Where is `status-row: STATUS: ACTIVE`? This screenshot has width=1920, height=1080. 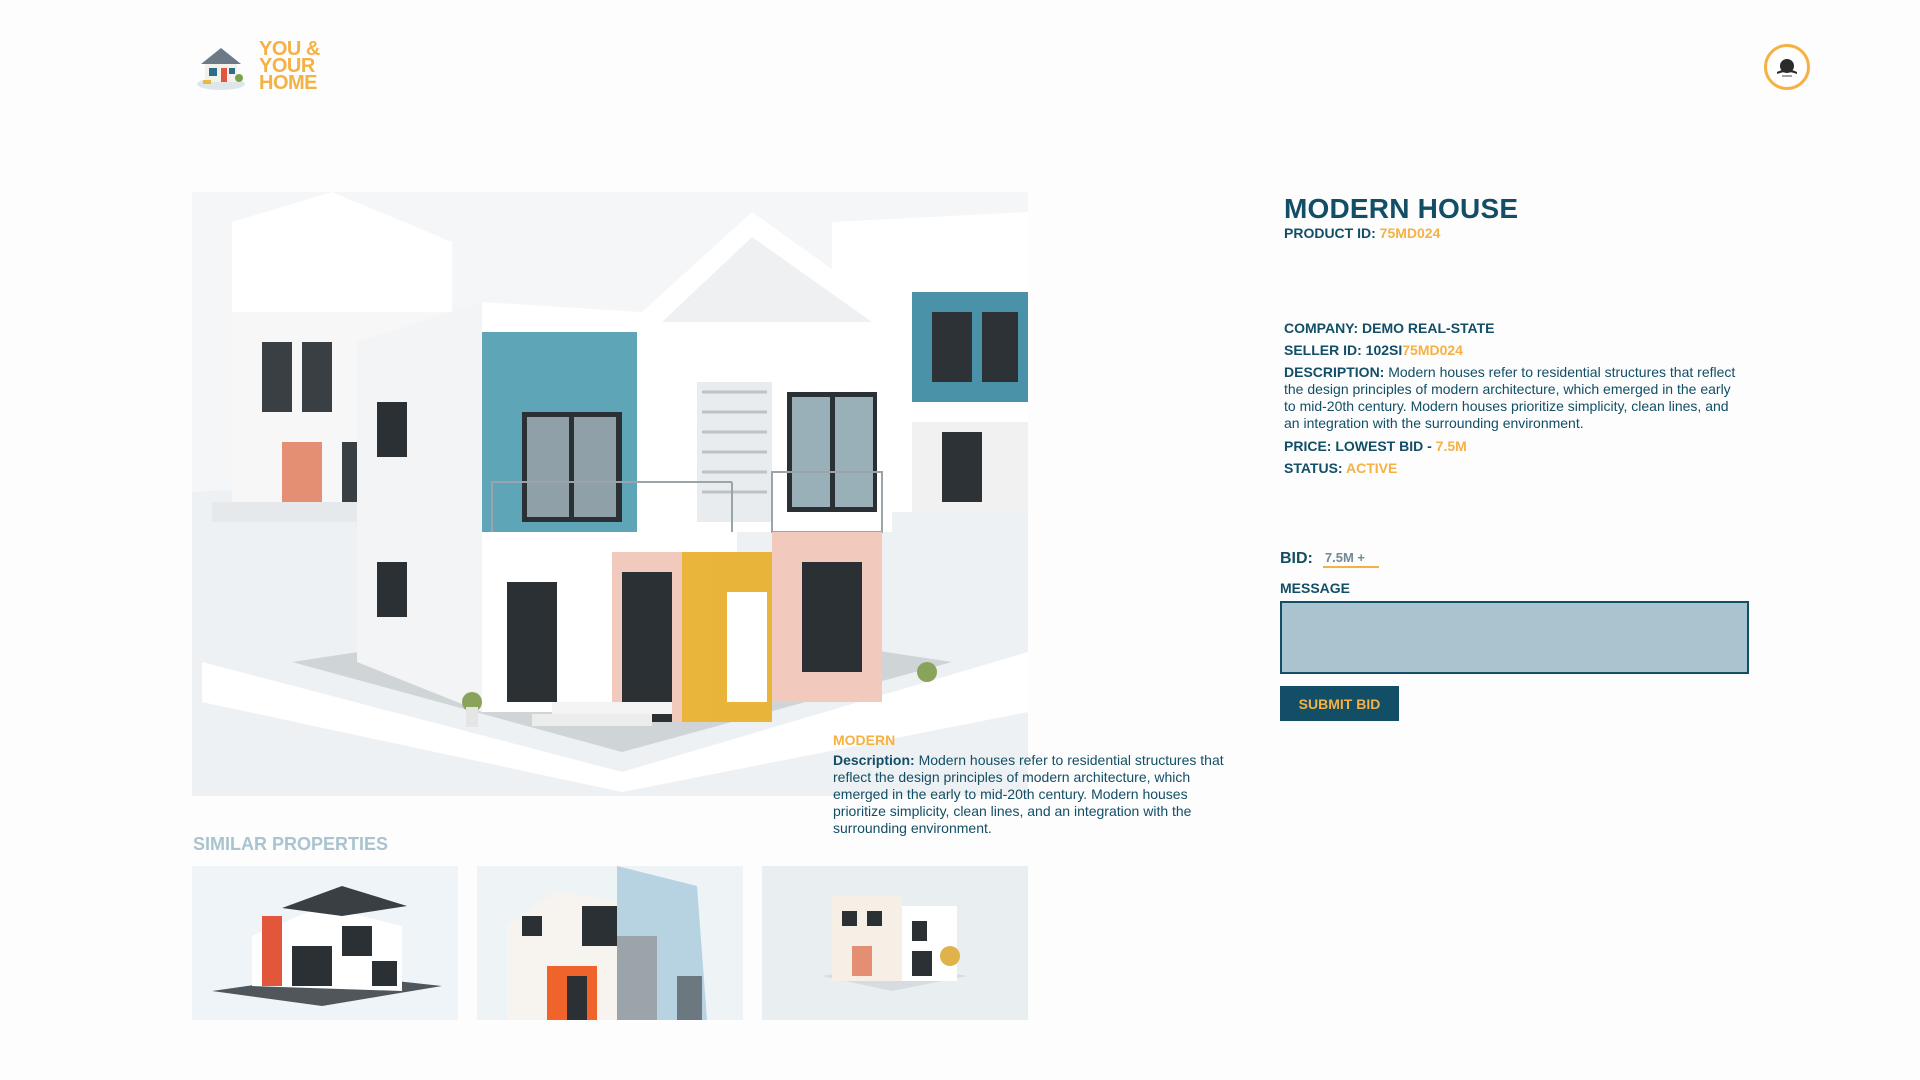
status-row: STATUS: ACTIVE is located at coordinates (1514, 468).